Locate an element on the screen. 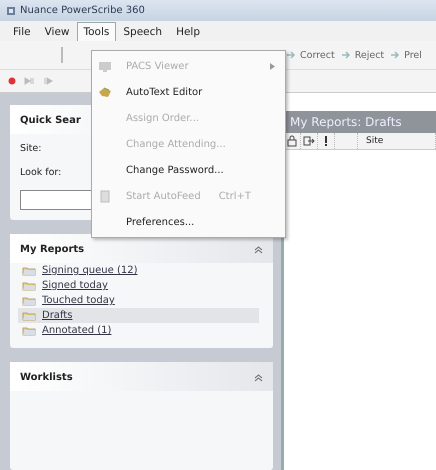 The image size is (436, 470). panel-title: My Reports: Drafts is located at coordinates (360, 122).